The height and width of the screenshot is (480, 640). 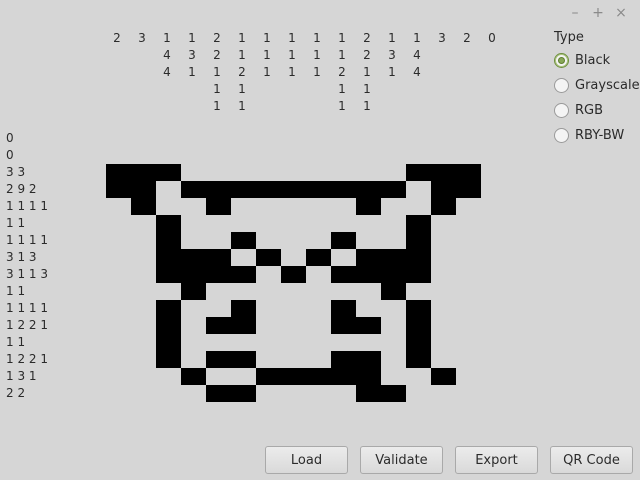 What do you see at coordinates (597, 110) in the screenshot?
I see `radio-rgb: RGB` at bounding box center [597, 110].